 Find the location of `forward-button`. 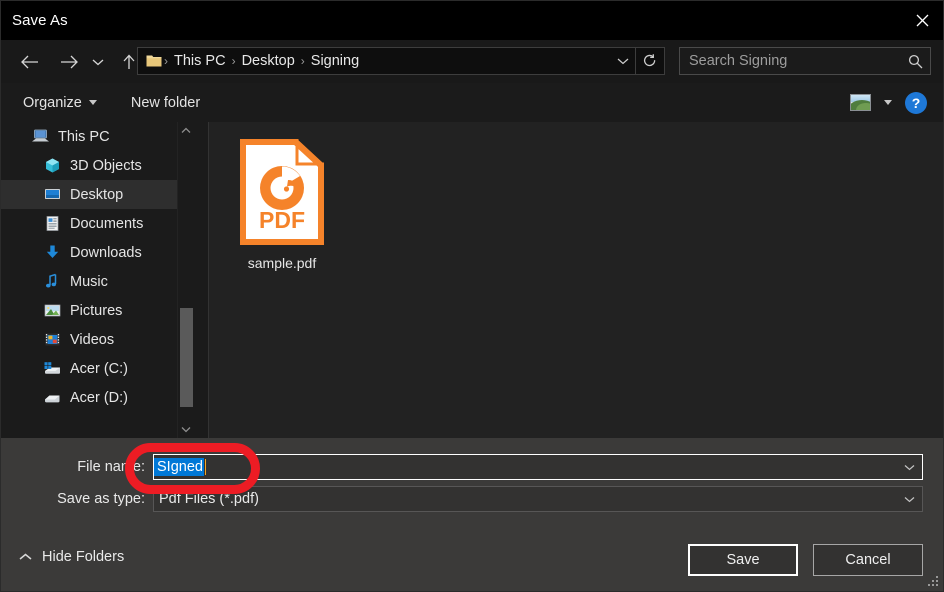

forward-button is located at coordinates (69, 62).